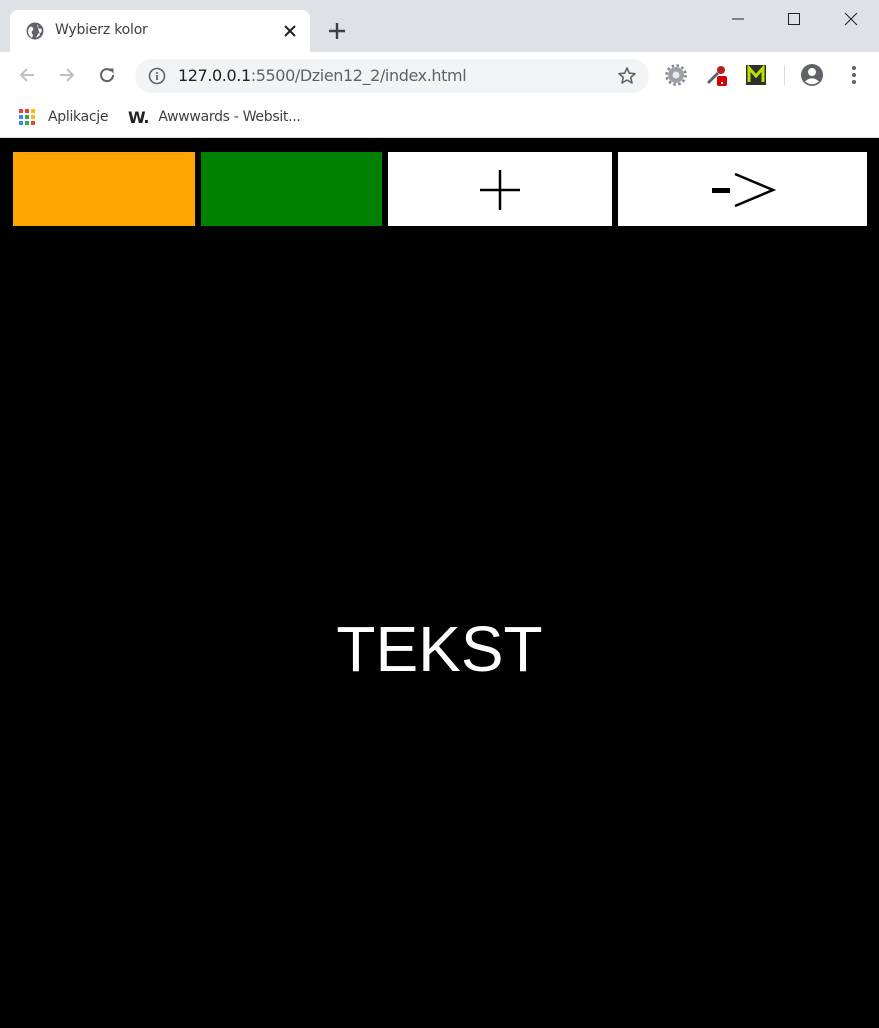 This screenshot has height=1028, width=879. Describe the element at coordinates (794, 19) in the screenshot. I see `maximize-icon` at that location.